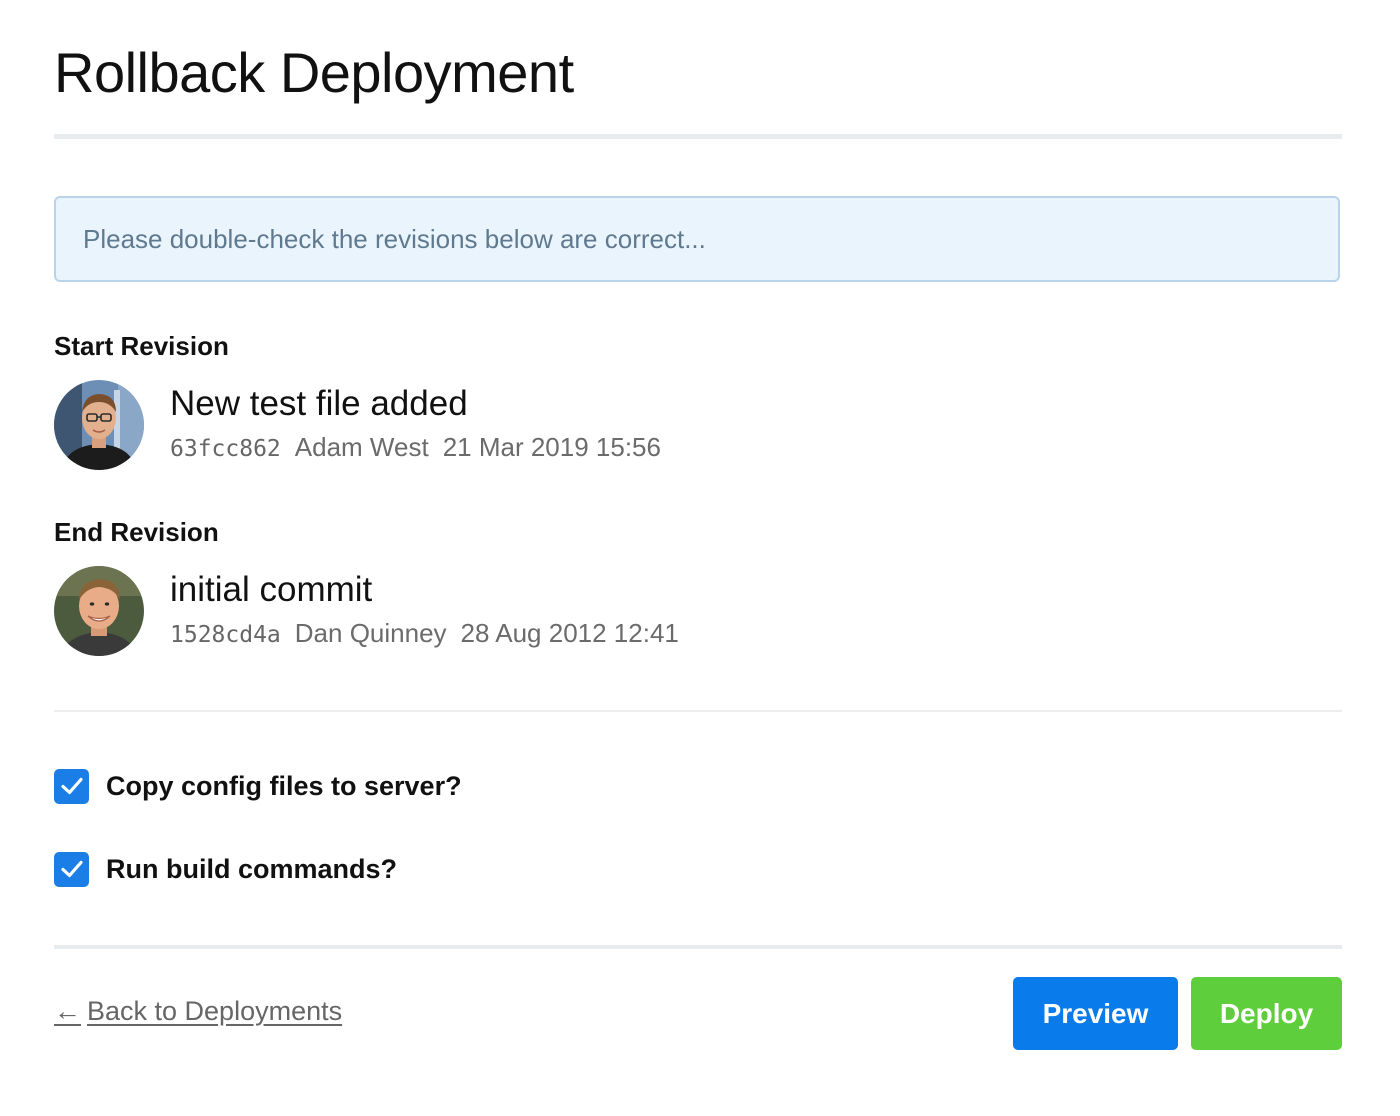 The image size is (1400, 1116). Describe the element at coordinates (67, 1011) in the screenshot. I see `arrow-left-icon: ←` at that location.